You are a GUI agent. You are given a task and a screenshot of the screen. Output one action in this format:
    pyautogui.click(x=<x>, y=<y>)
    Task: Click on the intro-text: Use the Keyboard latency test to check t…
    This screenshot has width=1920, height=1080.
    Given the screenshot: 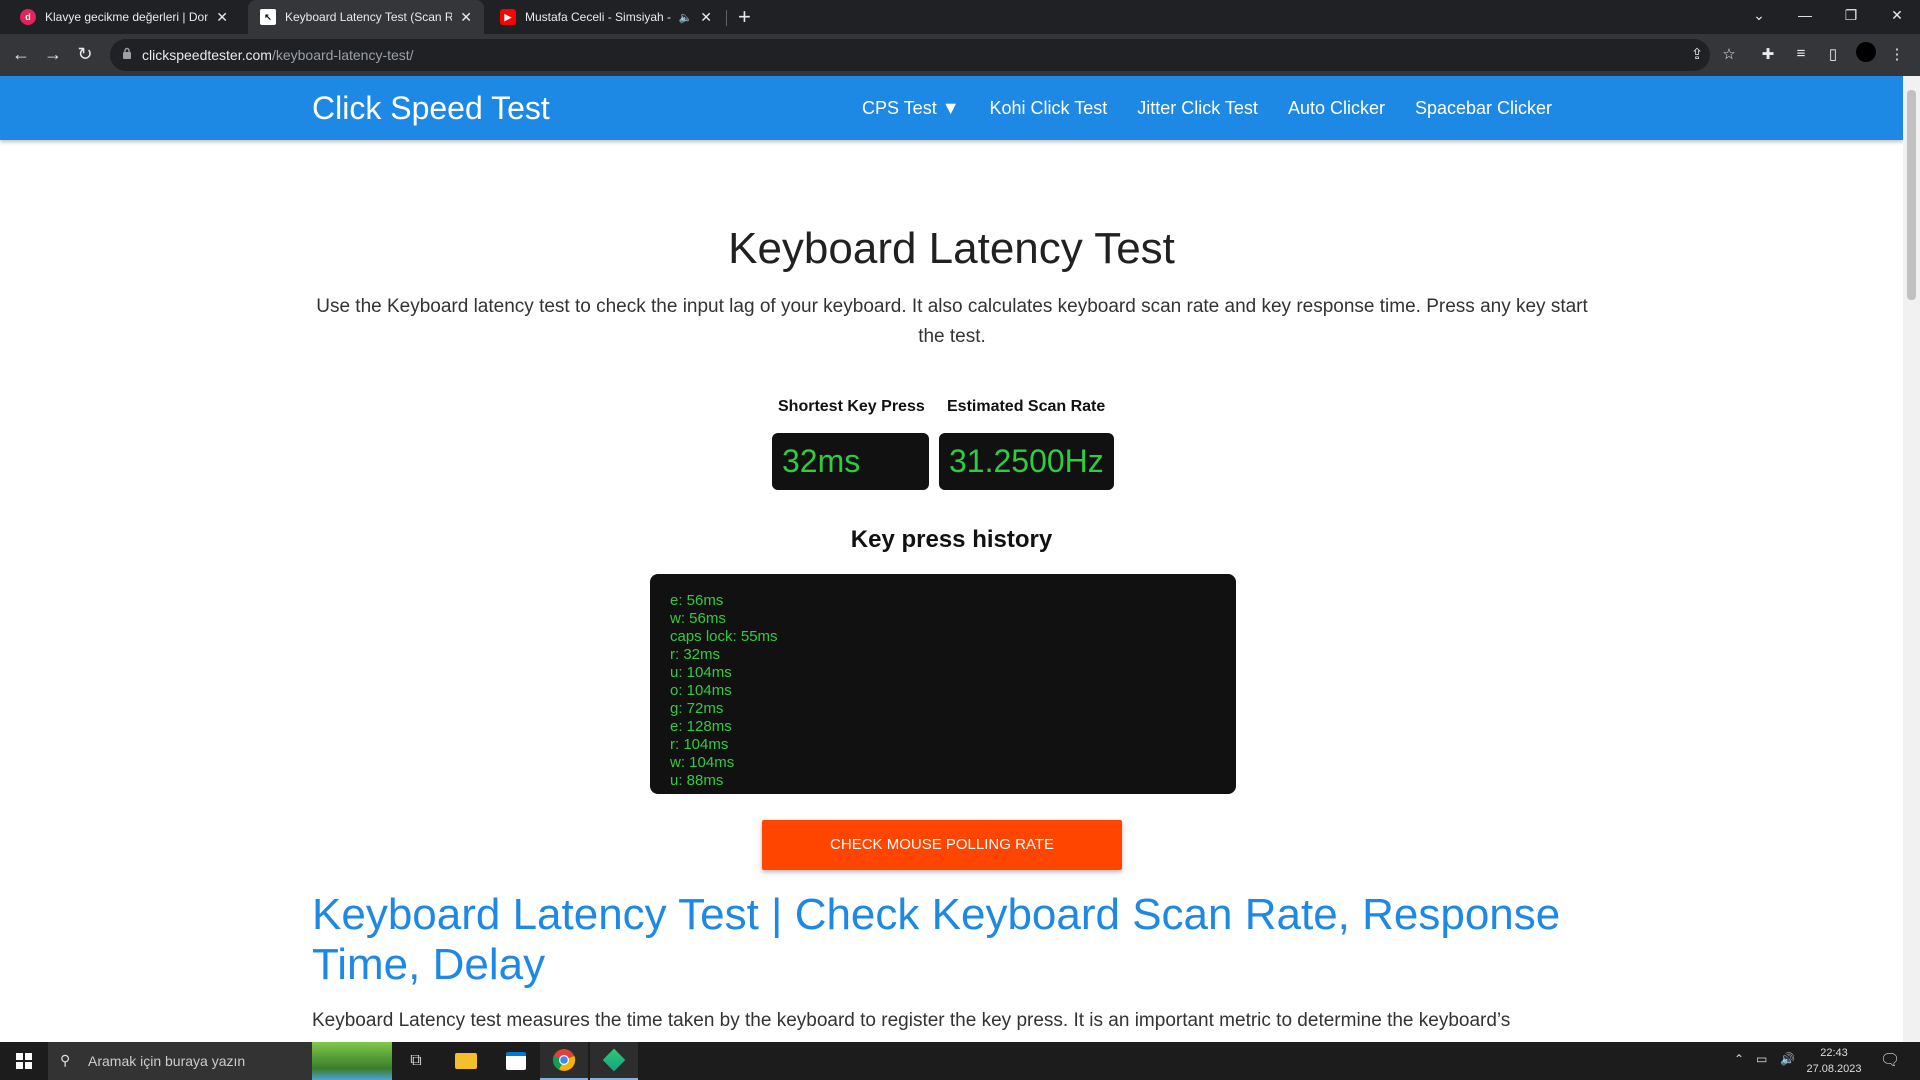 What is the action you would take?
    pyautogui.click(x=952, y=321)
    